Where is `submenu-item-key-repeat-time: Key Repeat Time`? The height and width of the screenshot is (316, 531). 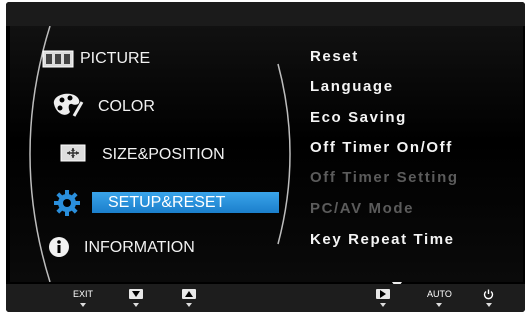
submenu-item-key-repeat-time: Key Repeat Time is located at coordinates (382, 239).